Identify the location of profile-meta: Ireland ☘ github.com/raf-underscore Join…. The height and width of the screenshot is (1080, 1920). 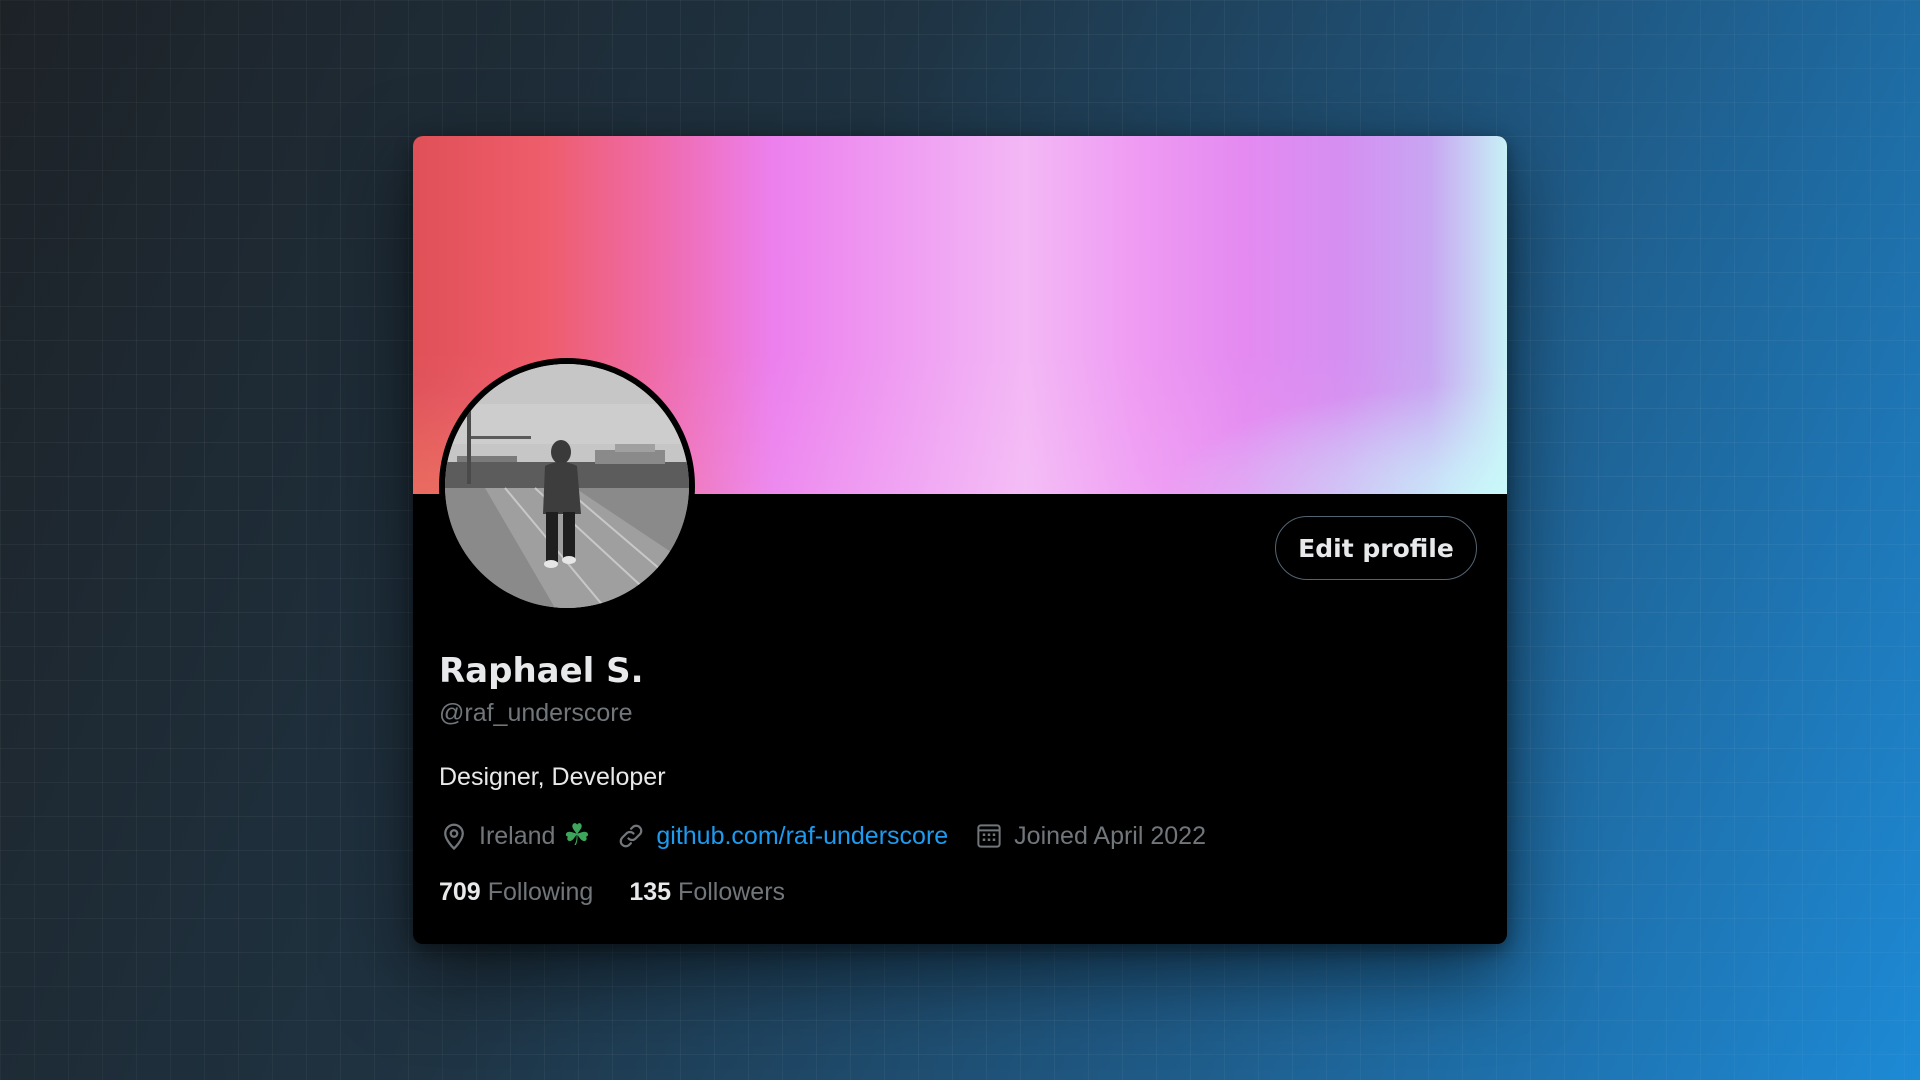
(822, 836).